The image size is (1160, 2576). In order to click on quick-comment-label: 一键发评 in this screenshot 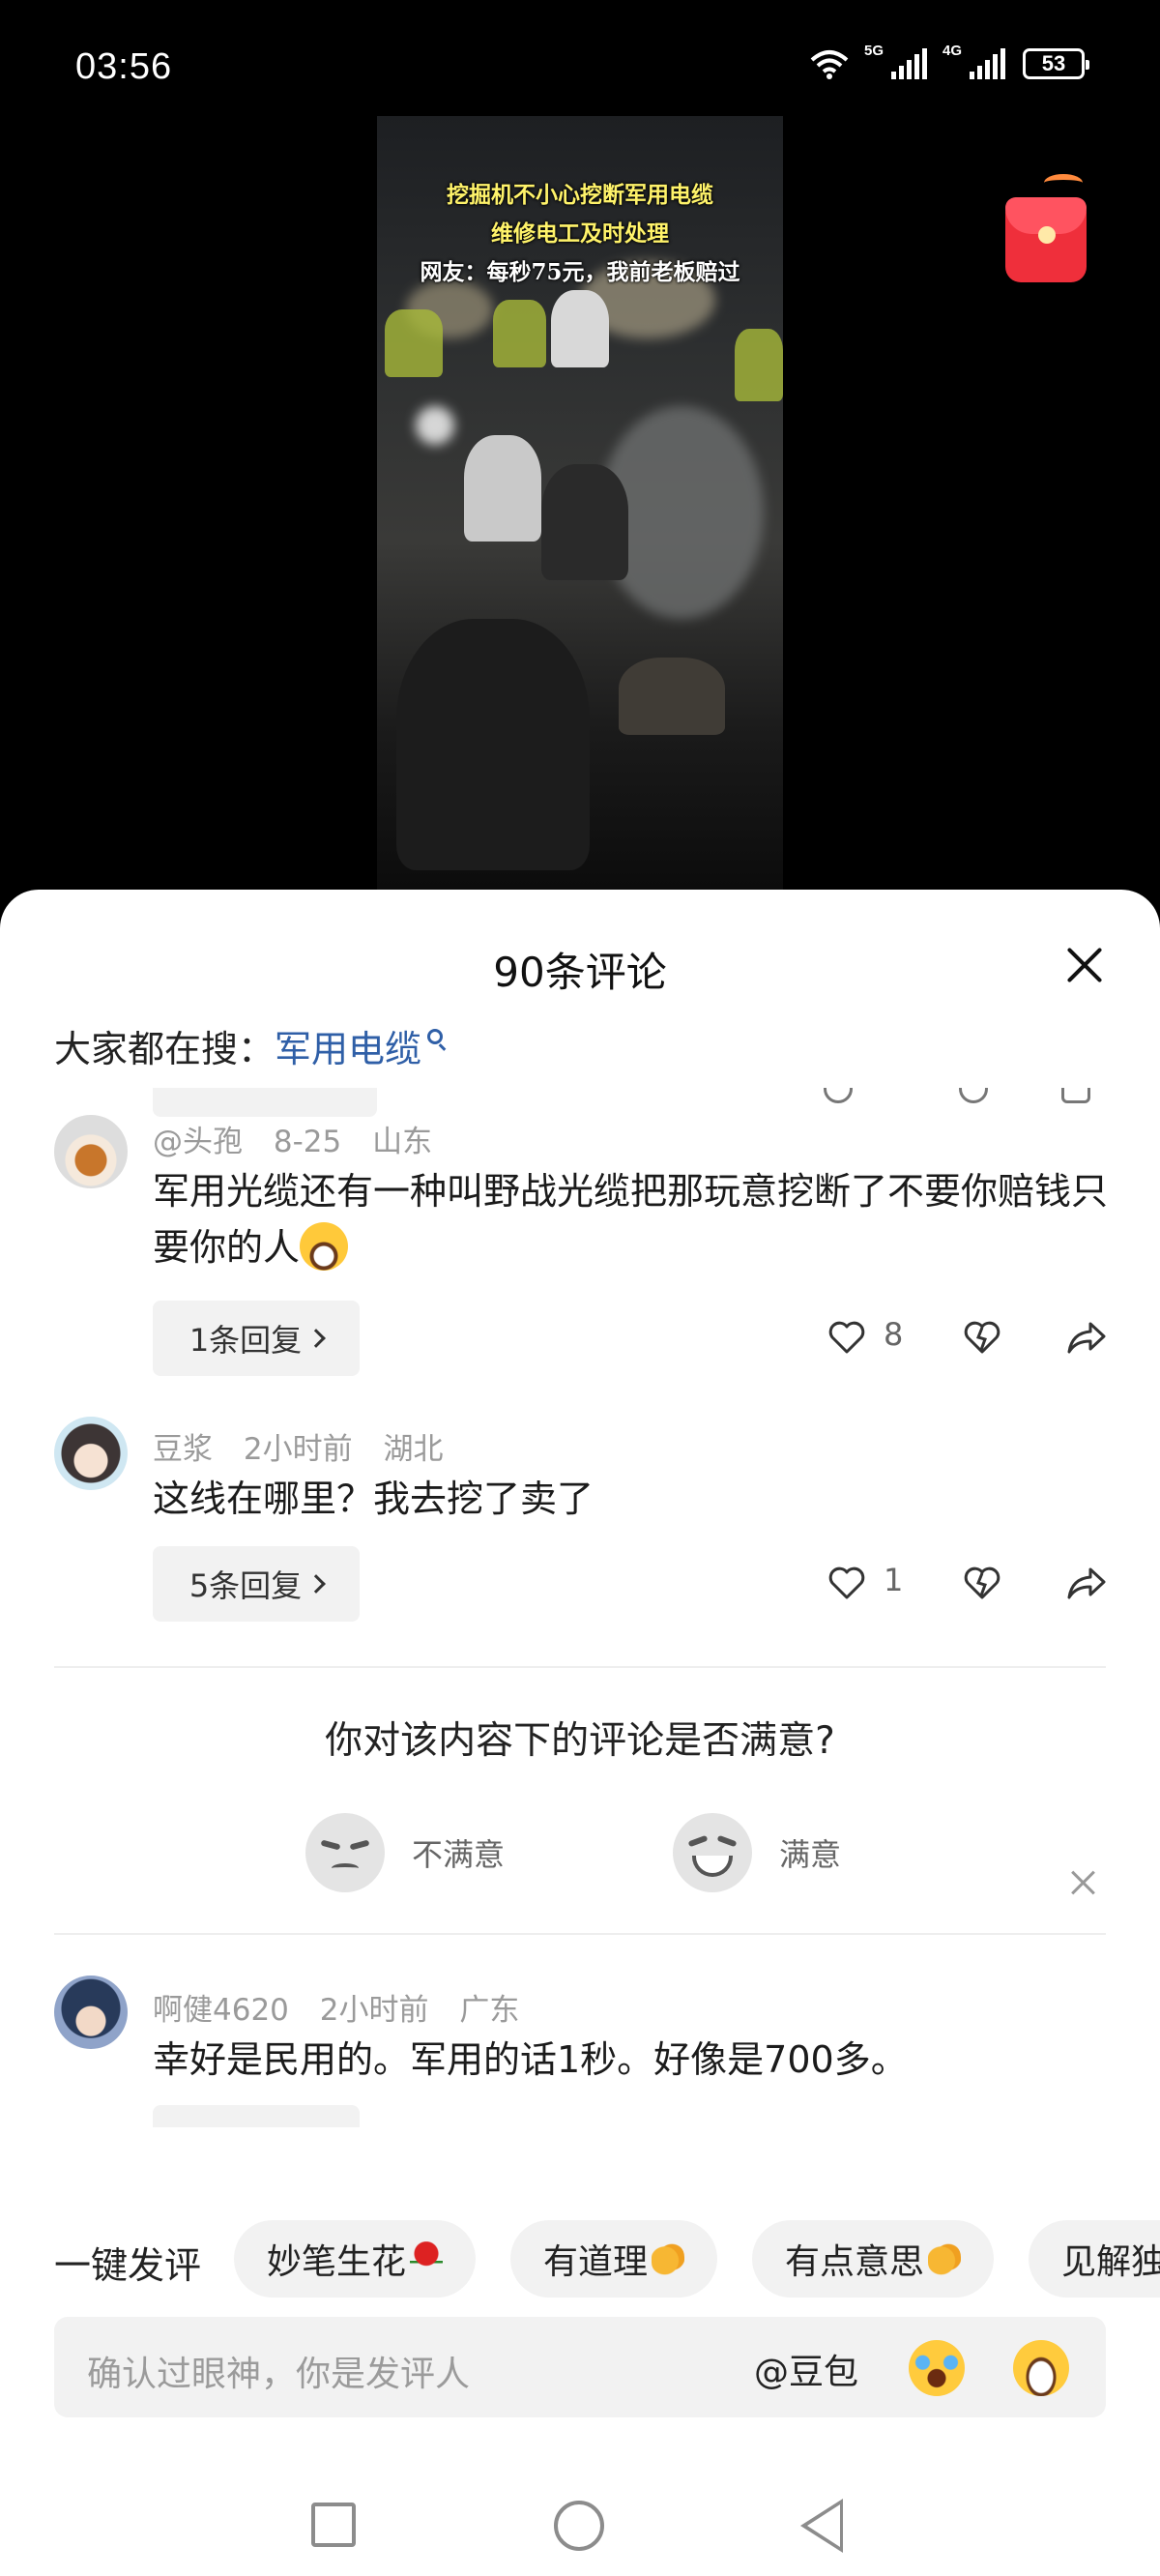, I will do `click(128, 2265)`.